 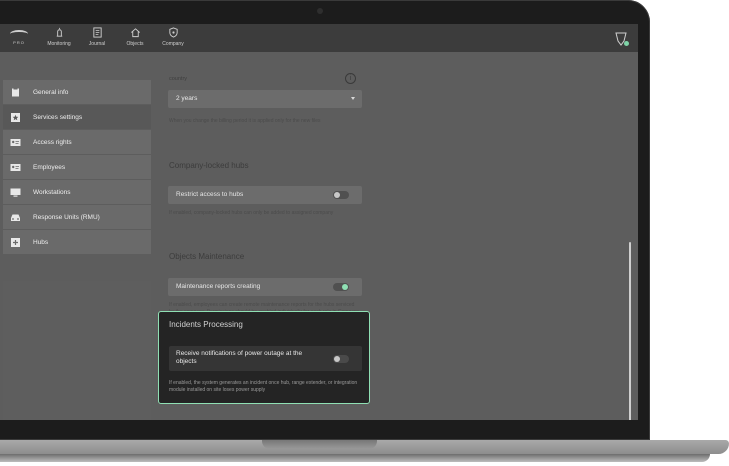 What do you see at coordinates (630, 331) in the screenshot?
I see `scrollbar` at bounding box center [630, 331].